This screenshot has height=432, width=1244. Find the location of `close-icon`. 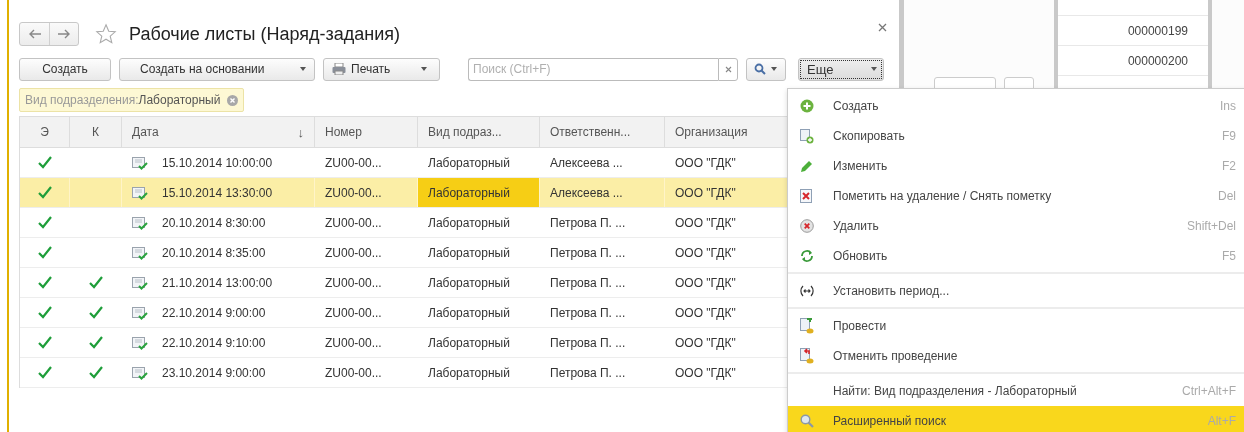

close-icon is located at coordinates (882, 27).